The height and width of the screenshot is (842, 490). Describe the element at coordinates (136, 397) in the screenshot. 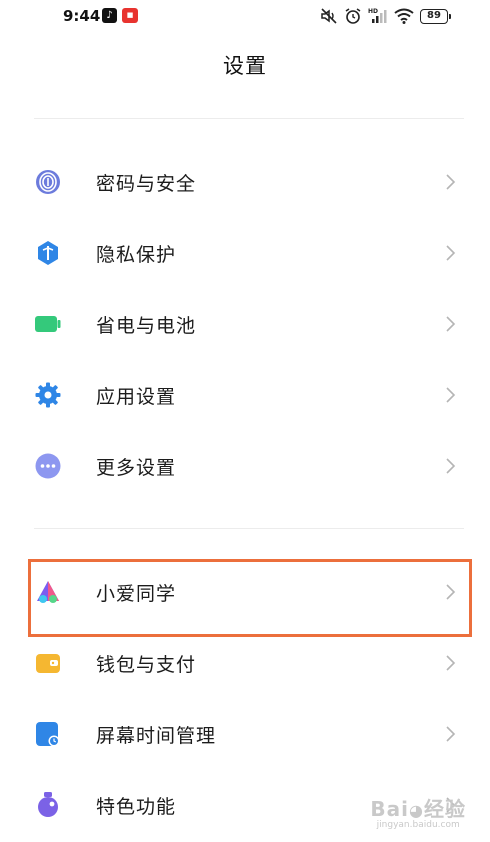

I see `settings-item-label: 应用设置` at that location.